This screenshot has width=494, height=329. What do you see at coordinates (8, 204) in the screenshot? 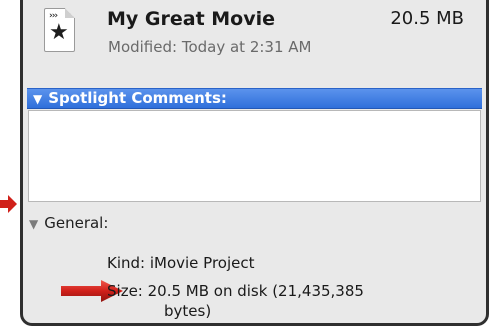
I see `red-arrow-pointer-icon` at bounding box center [8, 204].